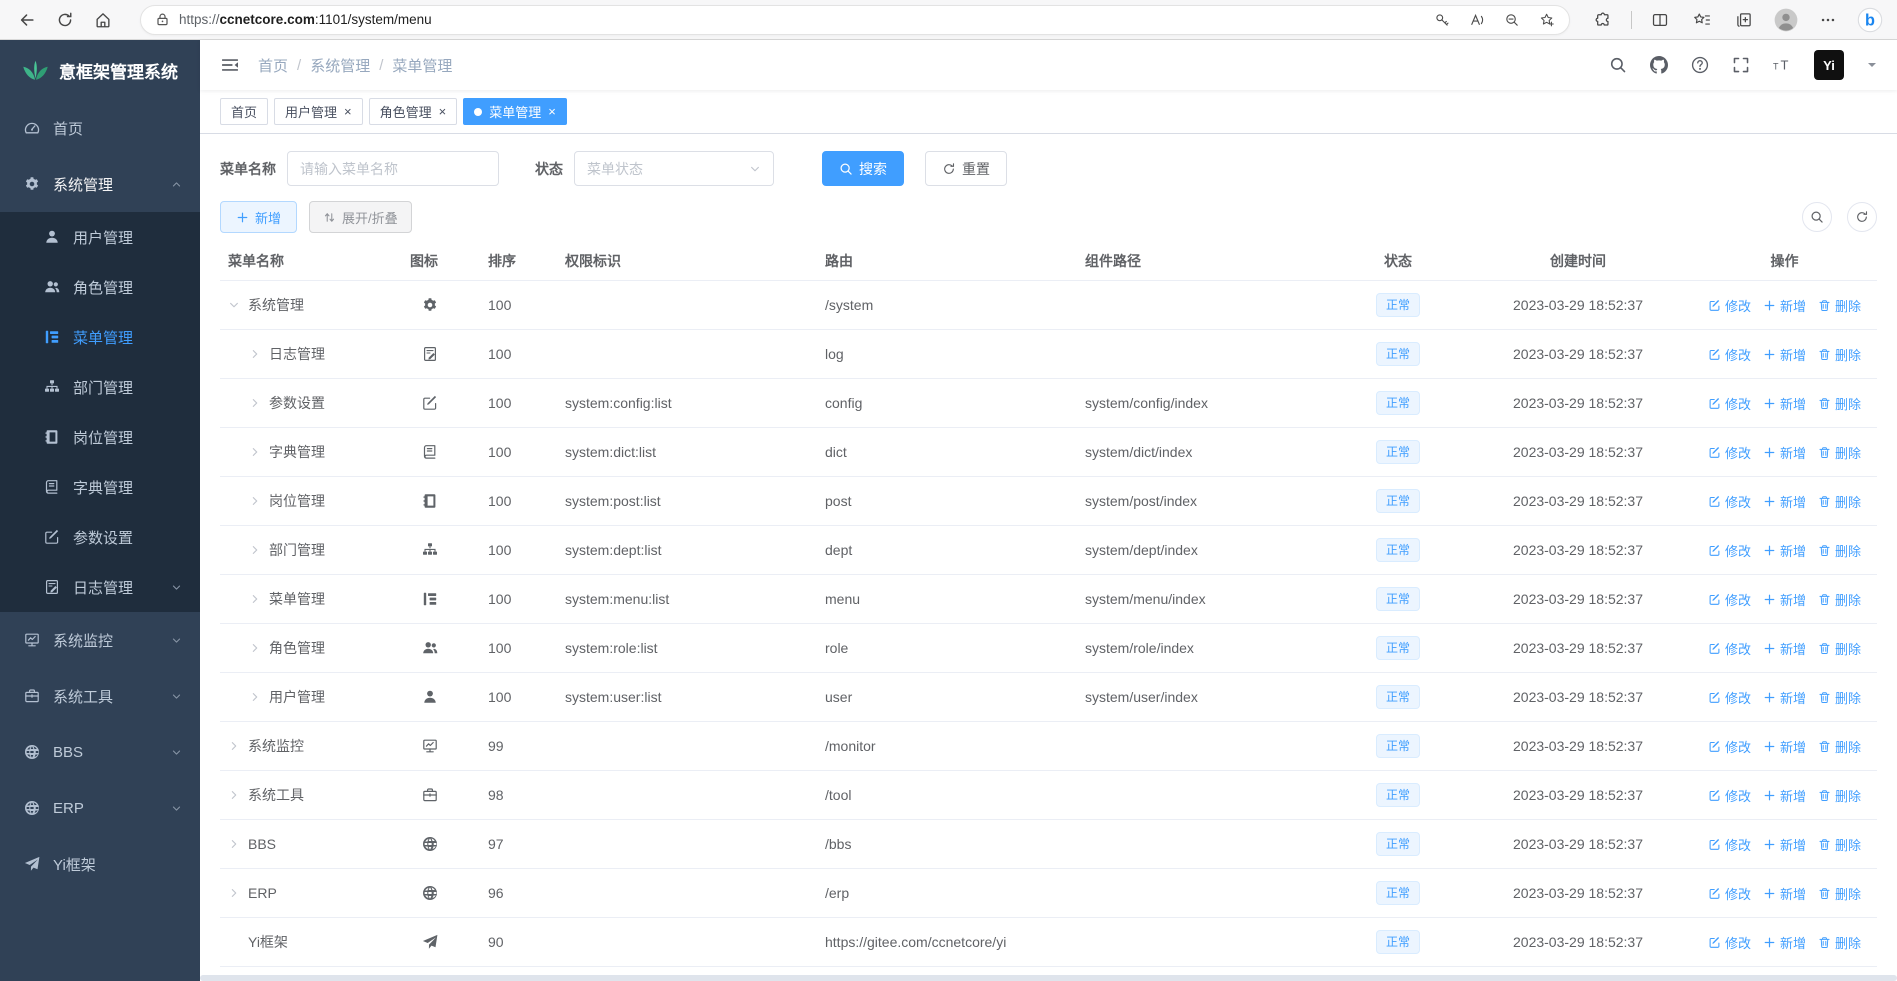 This screenshot has width=1897, height=981. Describe the element at coordinates (1048, 978) in the screenshot. I see `horizontal-scrollbar` at that location.